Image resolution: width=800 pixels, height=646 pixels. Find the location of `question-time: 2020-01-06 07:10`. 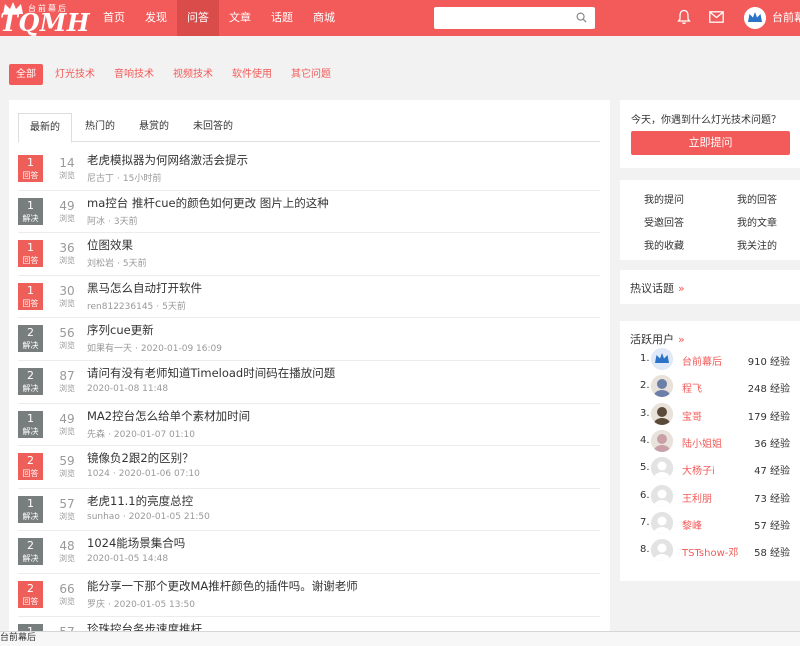

question-time: 2020-01-06 07:10 is located at coordinates (159, 474).